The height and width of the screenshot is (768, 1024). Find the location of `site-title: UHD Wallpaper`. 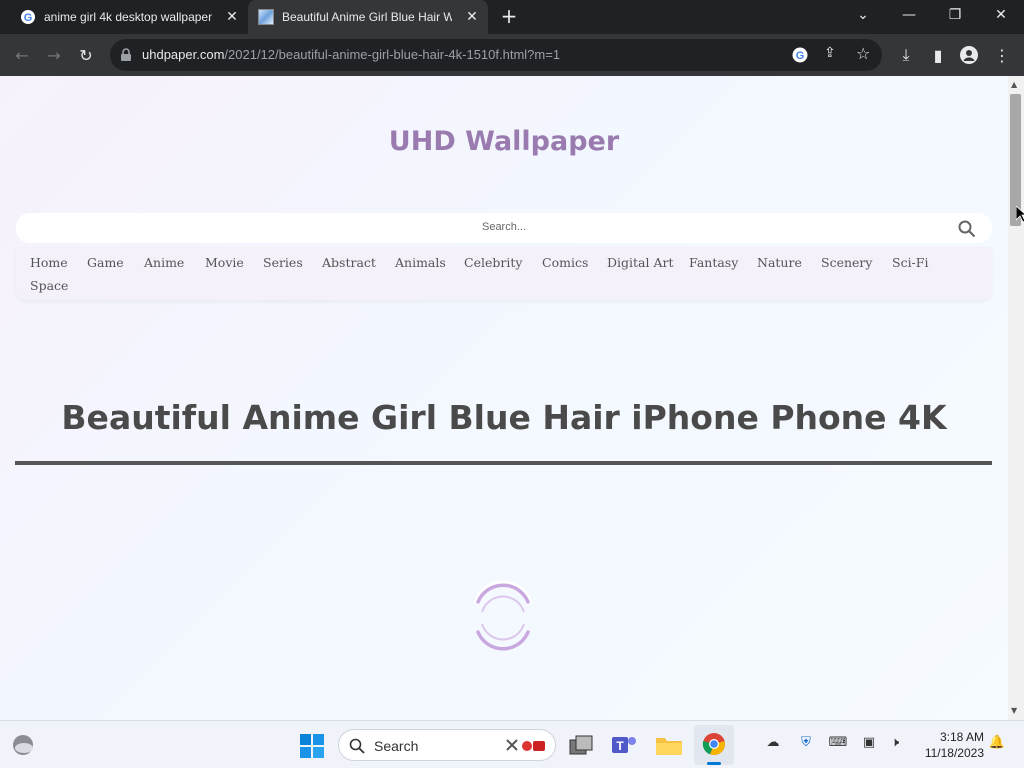

site-title: UHD Wallpaper is located at coordinates (504, 141).